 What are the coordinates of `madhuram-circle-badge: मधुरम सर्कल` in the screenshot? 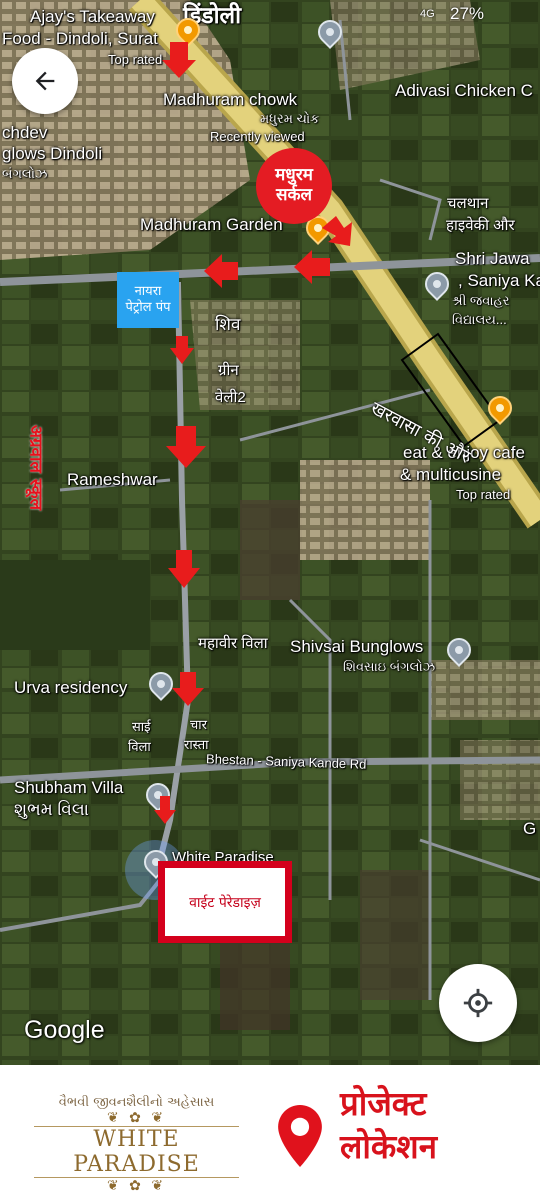 It's located at (294, 186).